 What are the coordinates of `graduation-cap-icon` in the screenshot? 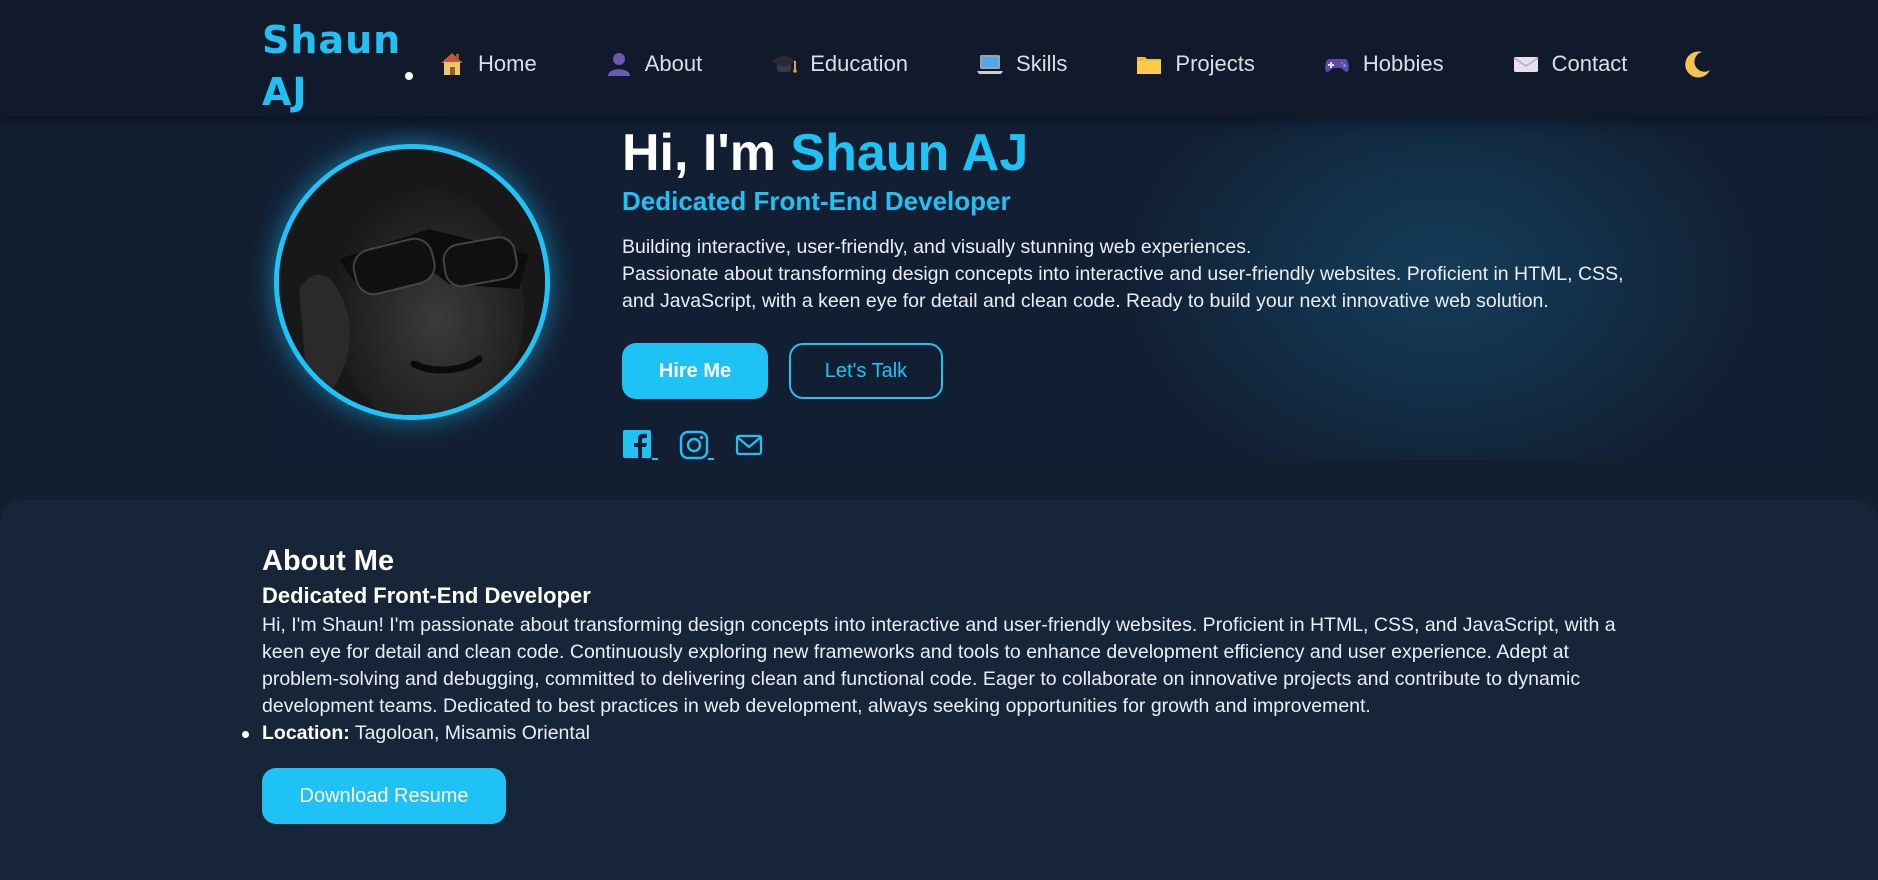 It's located at (784, 64).